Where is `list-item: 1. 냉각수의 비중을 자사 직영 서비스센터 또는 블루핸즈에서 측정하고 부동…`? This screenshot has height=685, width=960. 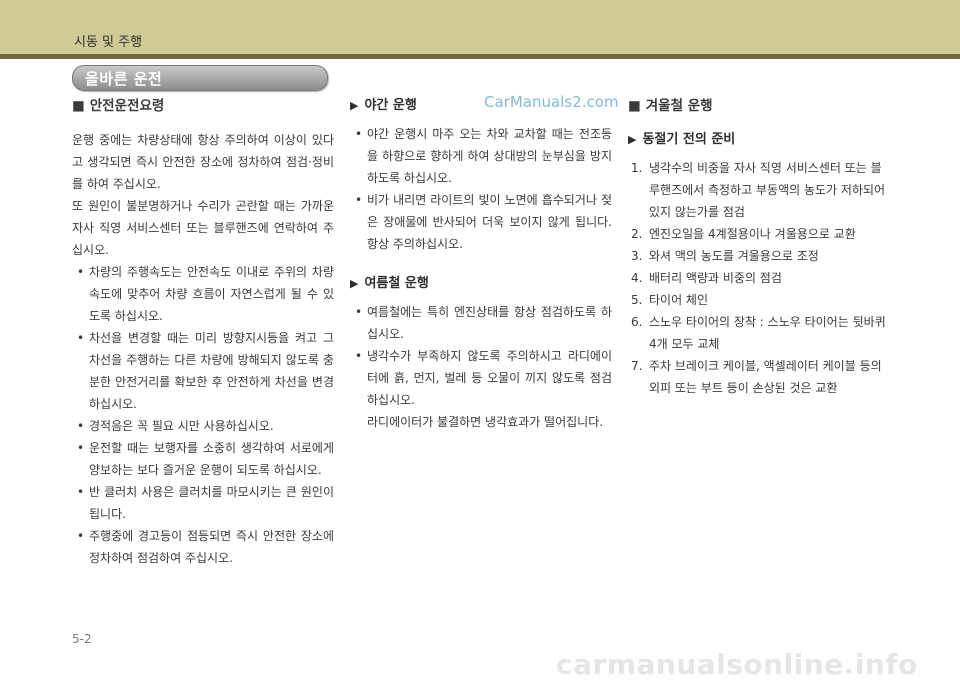
list-item: 1. 냉각수의 비중을 자사 직영 서비스센터 또는 블루핸즈에서 측정하고 부동… is located at coordinates (759, 190).